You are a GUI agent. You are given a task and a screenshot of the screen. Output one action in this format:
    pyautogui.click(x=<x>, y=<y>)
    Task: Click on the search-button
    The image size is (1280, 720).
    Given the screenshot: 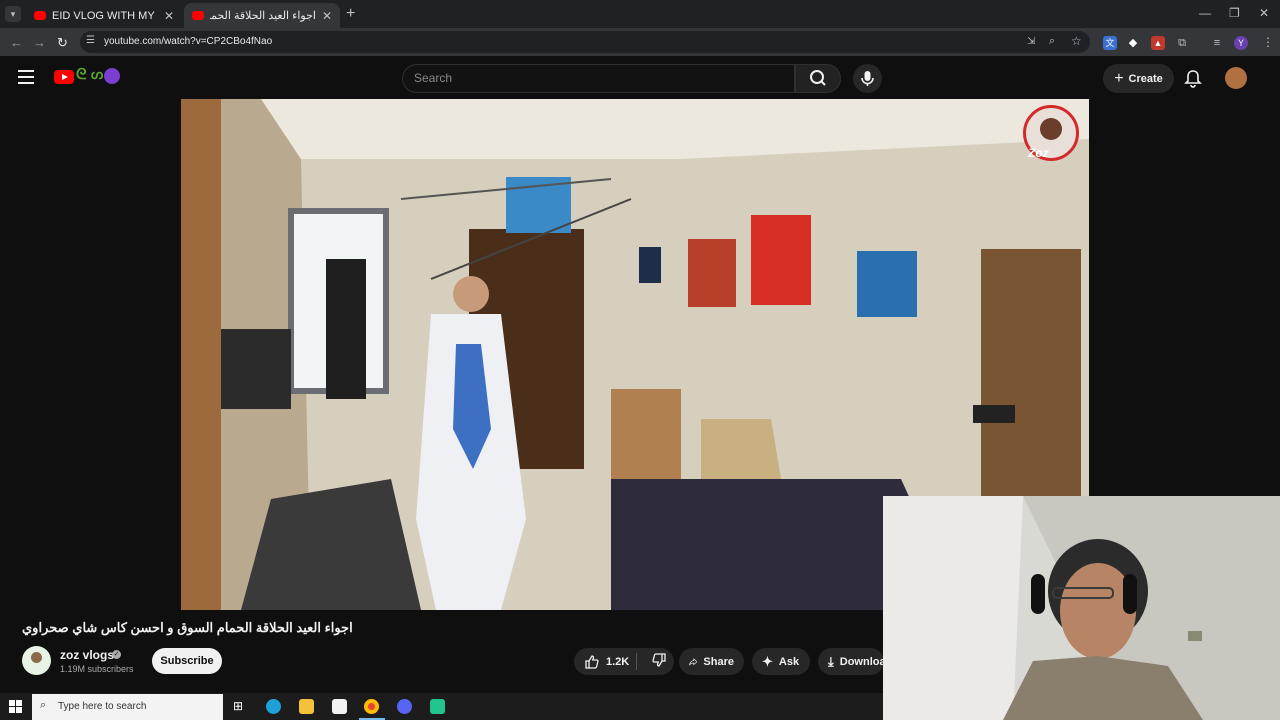 What is the action you would take?
    pyautogui.click(x=818, y=78)
    